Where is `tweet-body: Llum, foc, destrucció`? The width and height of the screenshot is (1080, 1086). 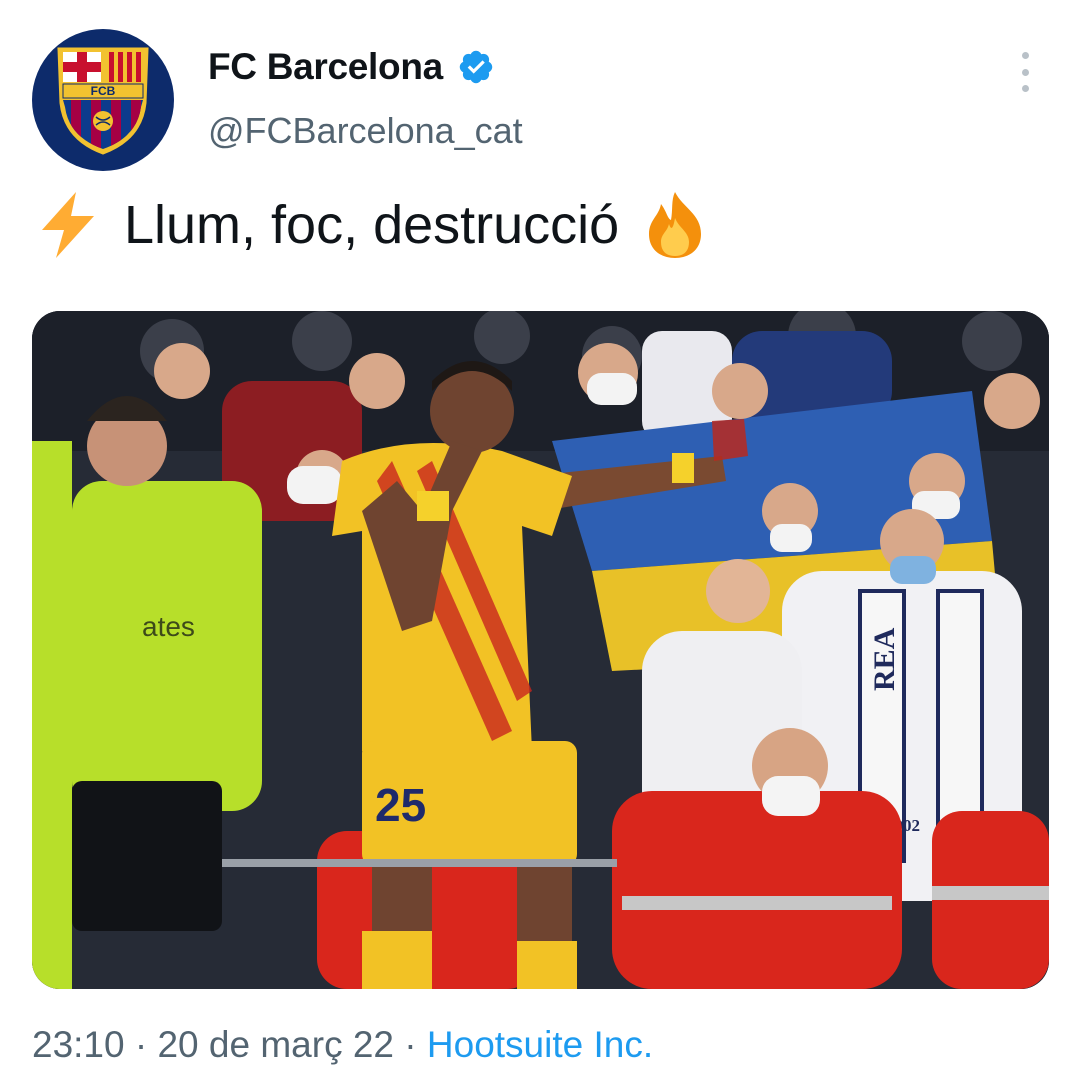 tweet-body: Llum, foc, destrucció is located at coordinates (372, 225).